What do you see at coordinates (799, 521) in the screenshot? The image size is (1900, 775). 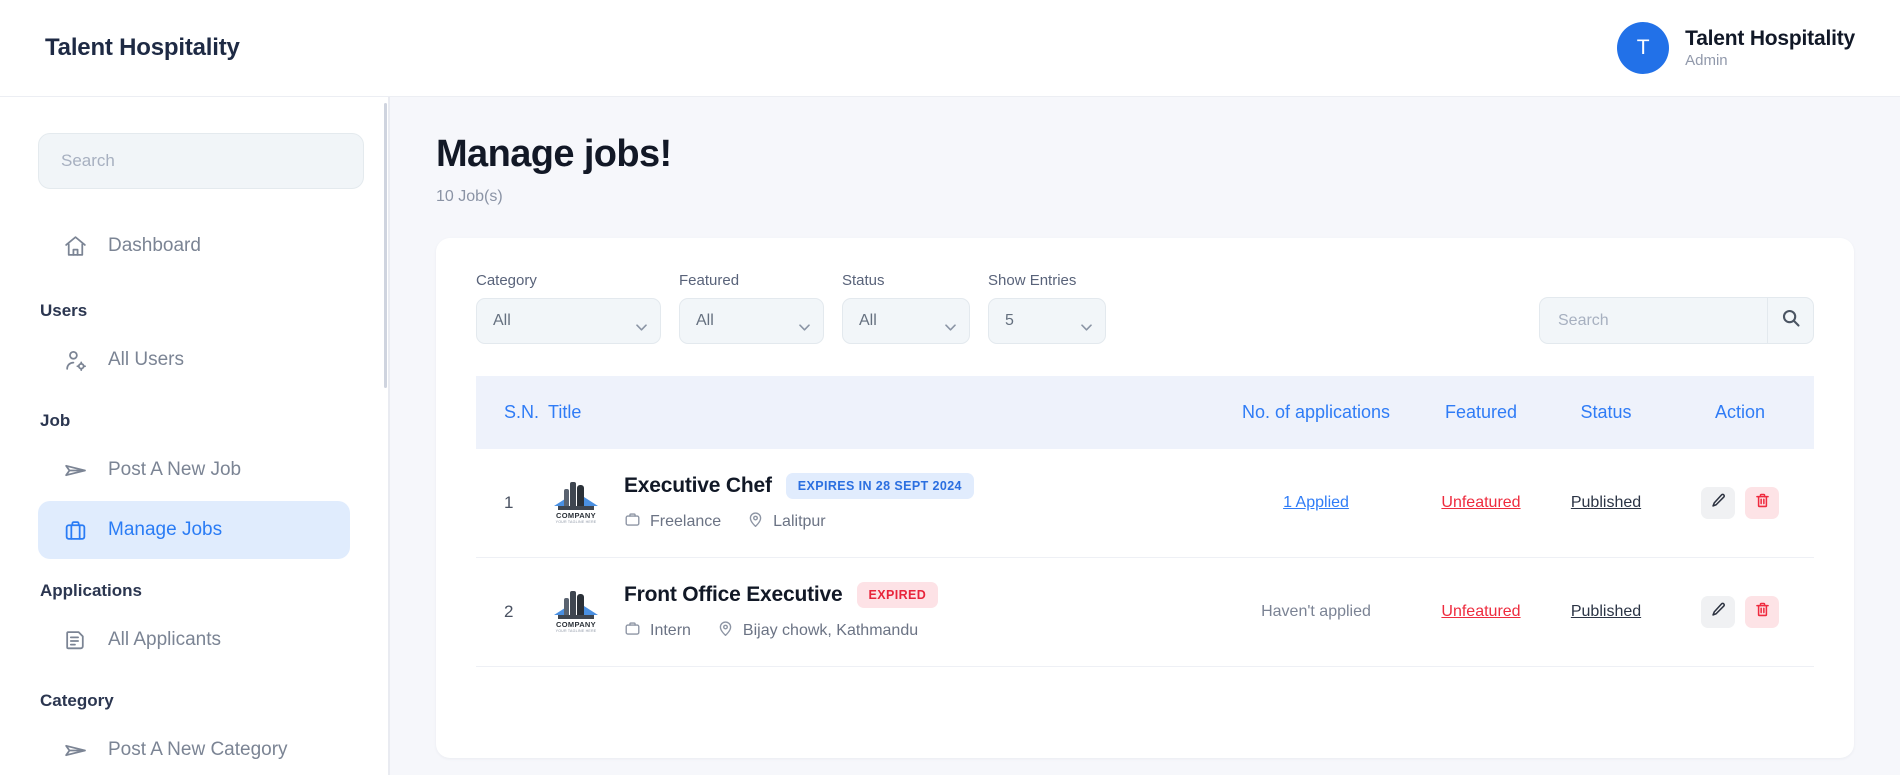 I see `job-location-label: Lalitpur` at bounding box center [799, 521].